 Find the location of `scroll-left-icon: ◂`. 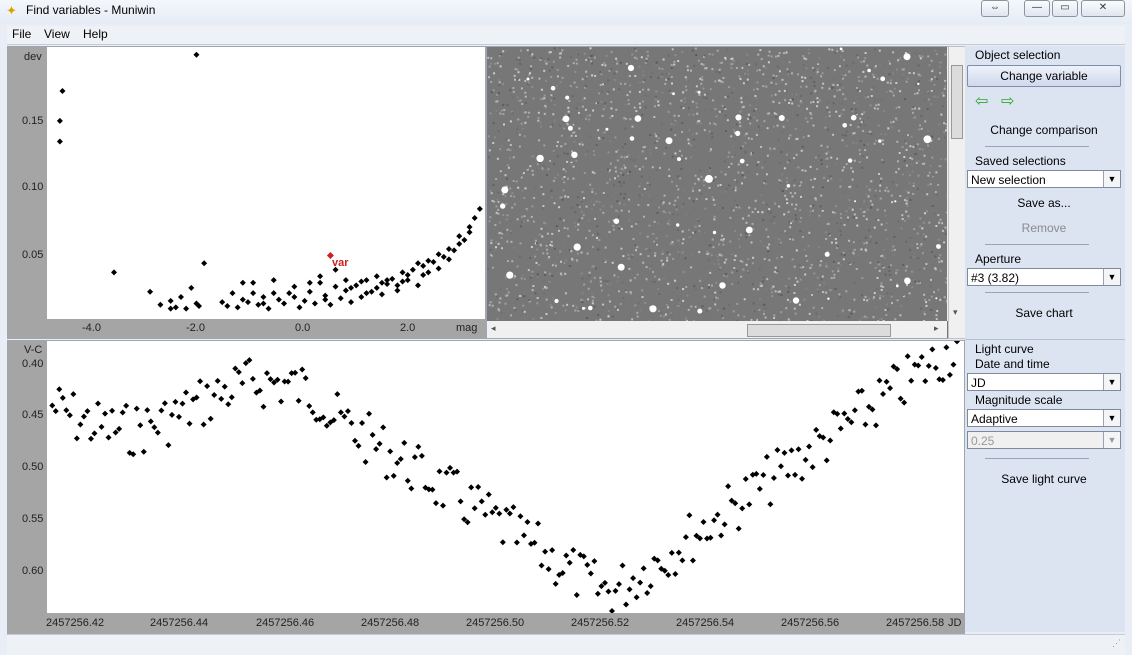

scroll-left-icon: ◂ is located at coordinates (493, 328).